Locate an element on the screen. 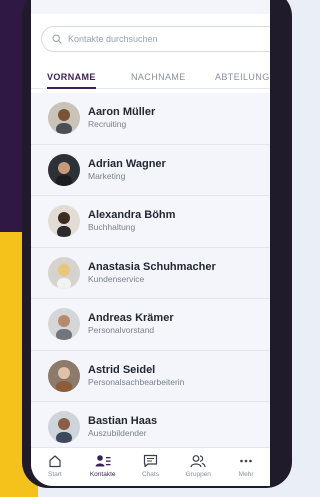  nav-start: Start is located at coordinates (54, 467).